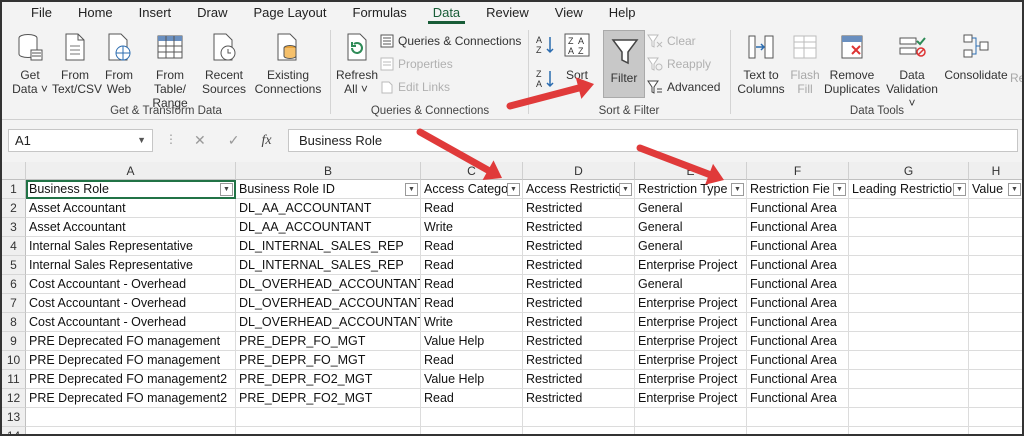 Image resolution: width=1024 pixels, height=436 pixels. What do you see at coordinates (131, 303) in the screenshot?
I see `table-cell: Cost Accountant - Overhead` at bounding box center [131, 303].